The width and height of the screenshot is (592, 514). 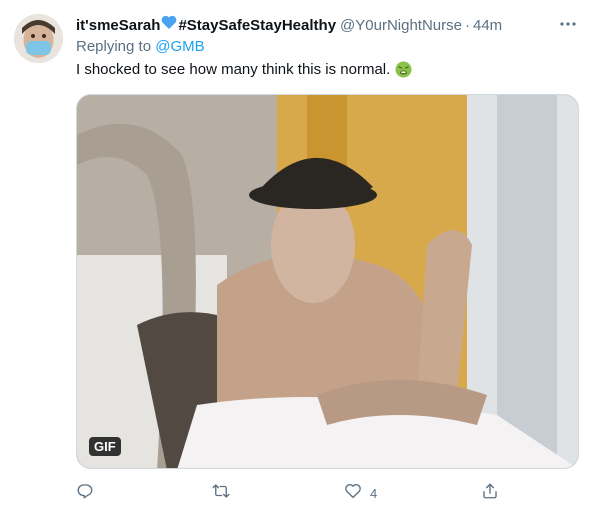 I want to click on like-count: 4, so click(x=374, y=493).